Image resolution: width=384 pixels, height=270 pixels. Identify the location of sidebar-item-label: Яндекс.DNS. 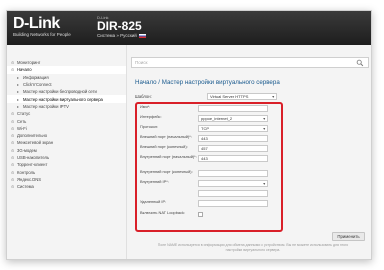
(29, 179).